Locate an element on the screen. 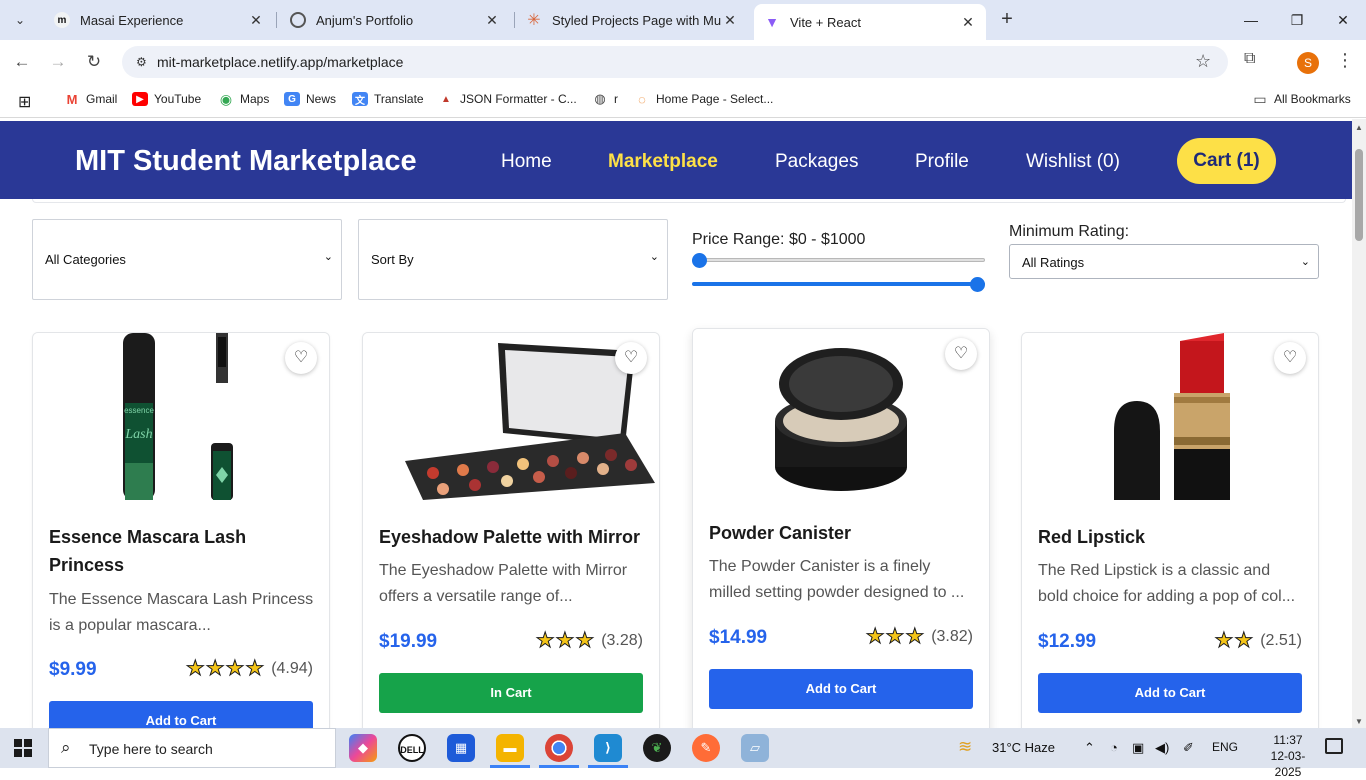  scrollbar-thumb is located at coordinates (1359, 195).